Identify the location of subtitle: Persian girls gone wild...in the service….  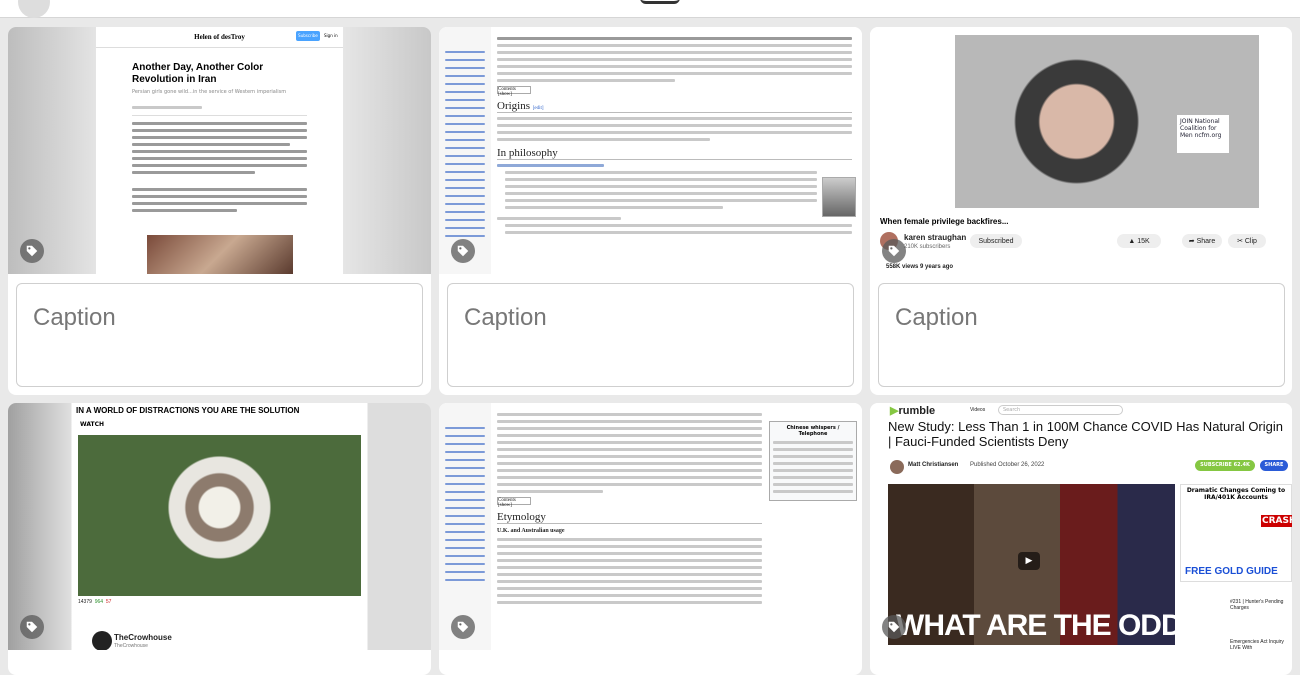
(209, 92).